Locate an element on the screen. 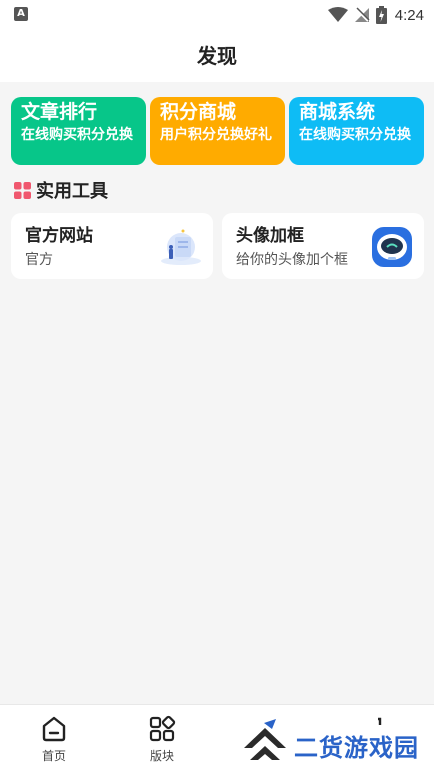 Image resolution: width=434 pixels, height=771 pixels. section-title: 实用工具 is located at coordinates (72, 191).